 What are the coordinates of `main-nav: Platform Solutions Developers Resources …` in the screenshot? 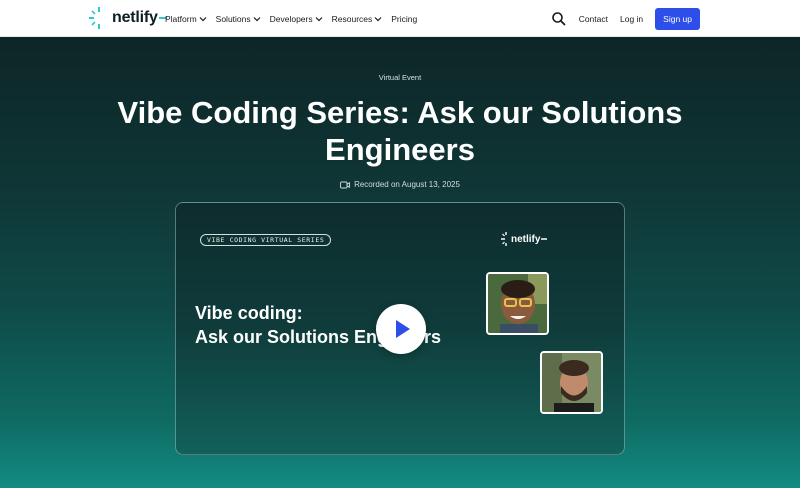 It's located at (295, 18).